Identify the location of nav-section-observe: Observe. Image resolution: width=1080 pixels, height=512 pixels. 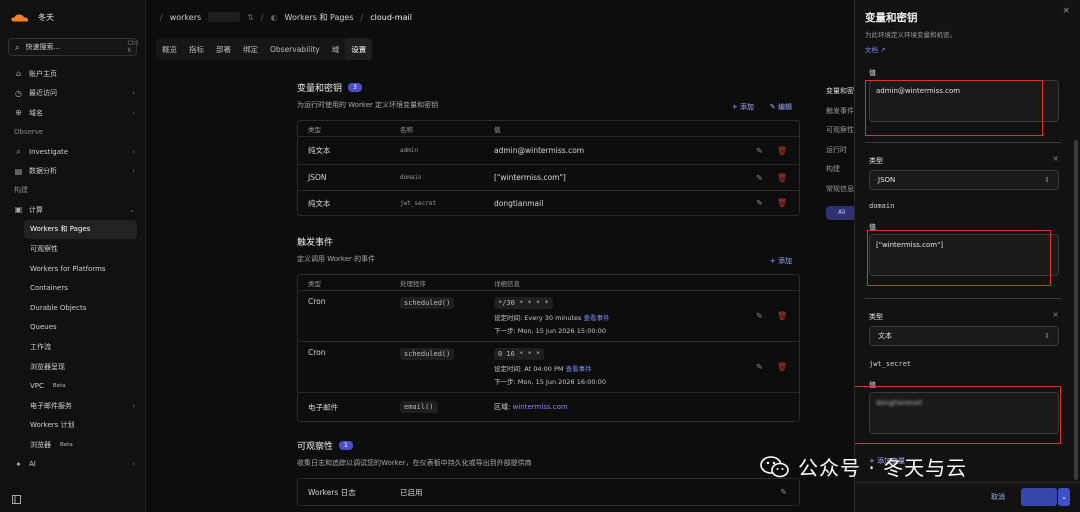
(29, 132).